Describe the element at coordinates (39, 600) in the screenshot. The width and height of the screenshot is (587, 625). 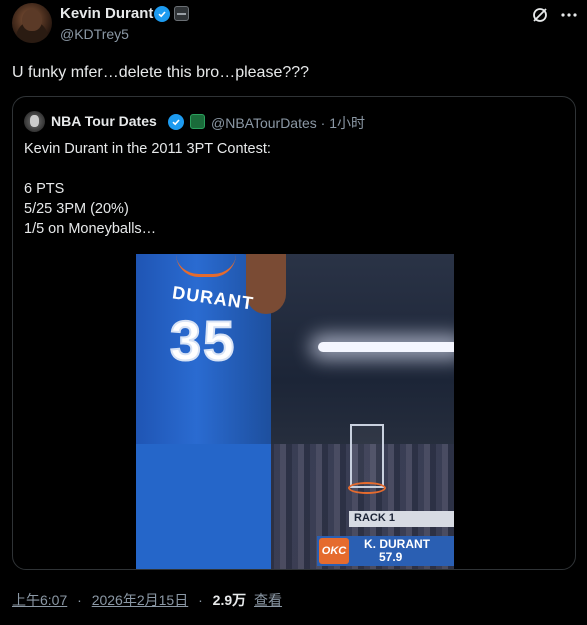
I see `tweet-time: 上午6:07` at that location.